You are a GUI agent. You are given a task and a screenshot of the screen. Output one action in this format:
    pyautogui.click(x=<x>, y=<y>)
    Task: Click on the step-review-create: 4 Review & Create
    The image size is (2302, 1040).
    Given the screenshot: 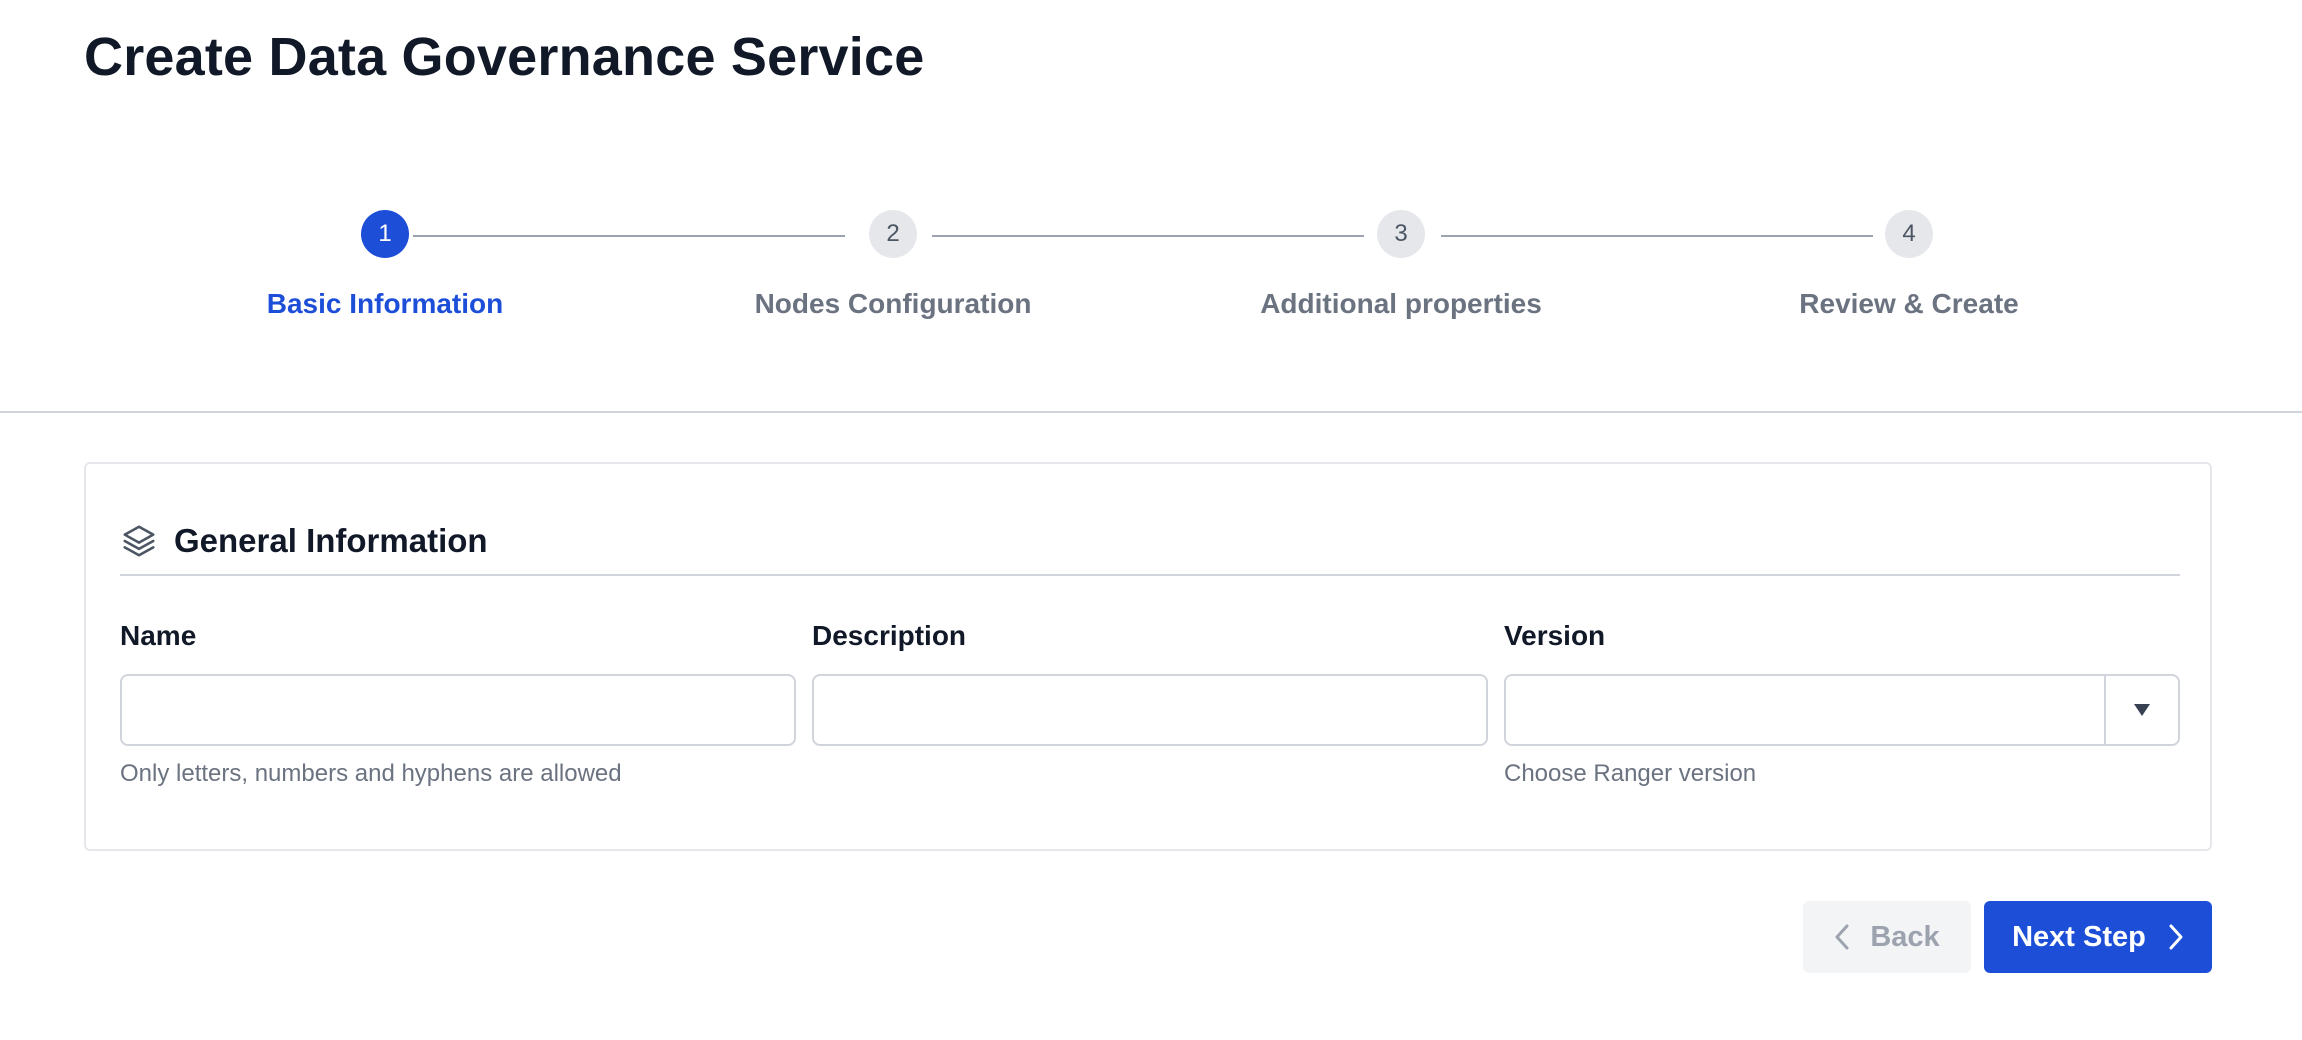 What is the action you would take?
    pyautogui.click(x=1909, y=265)
    